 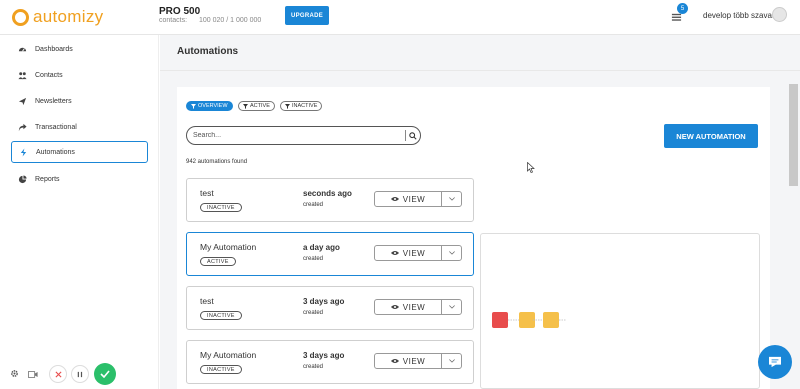 I want to click on automation-card: test INACTIVE seconds ago created VIEW, so click(x=330, y=200).